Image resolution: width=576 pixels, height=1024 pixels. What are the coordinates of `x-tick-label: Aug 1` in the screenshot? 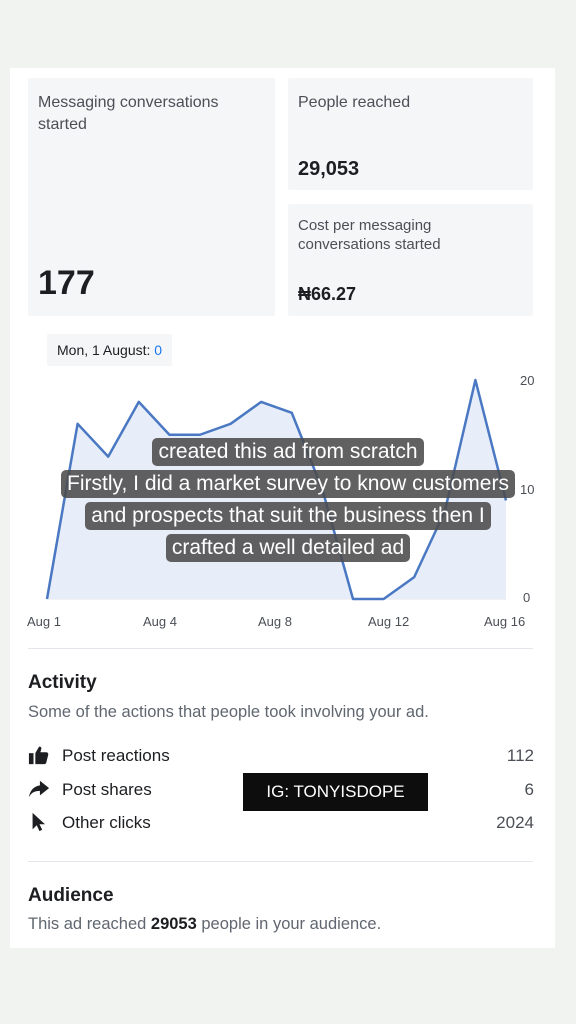 It's located at (44, 621).